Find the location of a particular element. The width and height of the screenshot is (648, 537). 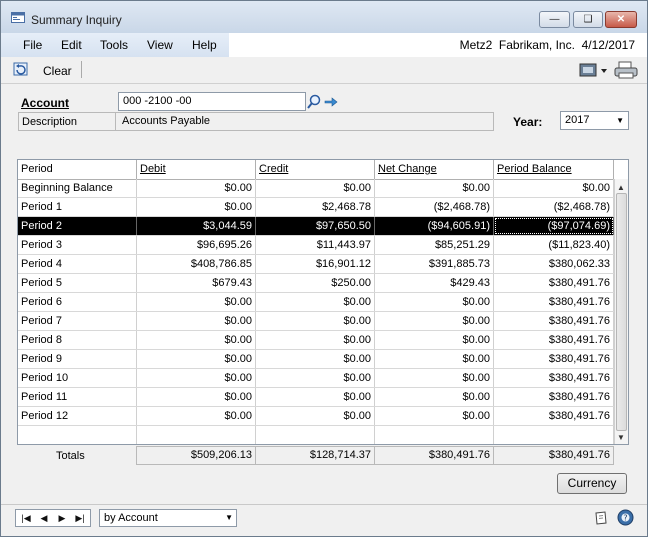

table-row: Period 11 $0.00 $0.00 $0.00 $380,491.76 is located at coordinates (316, 397).